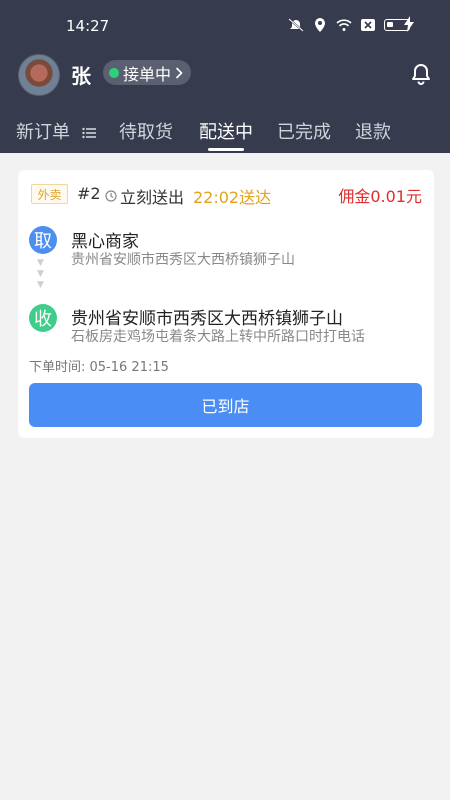 This screenshot has width=450, height=800. Describe the element at coordinates (146, 131) in the screenshot. I see `tab-pending-pickup: 待取货` at that location.